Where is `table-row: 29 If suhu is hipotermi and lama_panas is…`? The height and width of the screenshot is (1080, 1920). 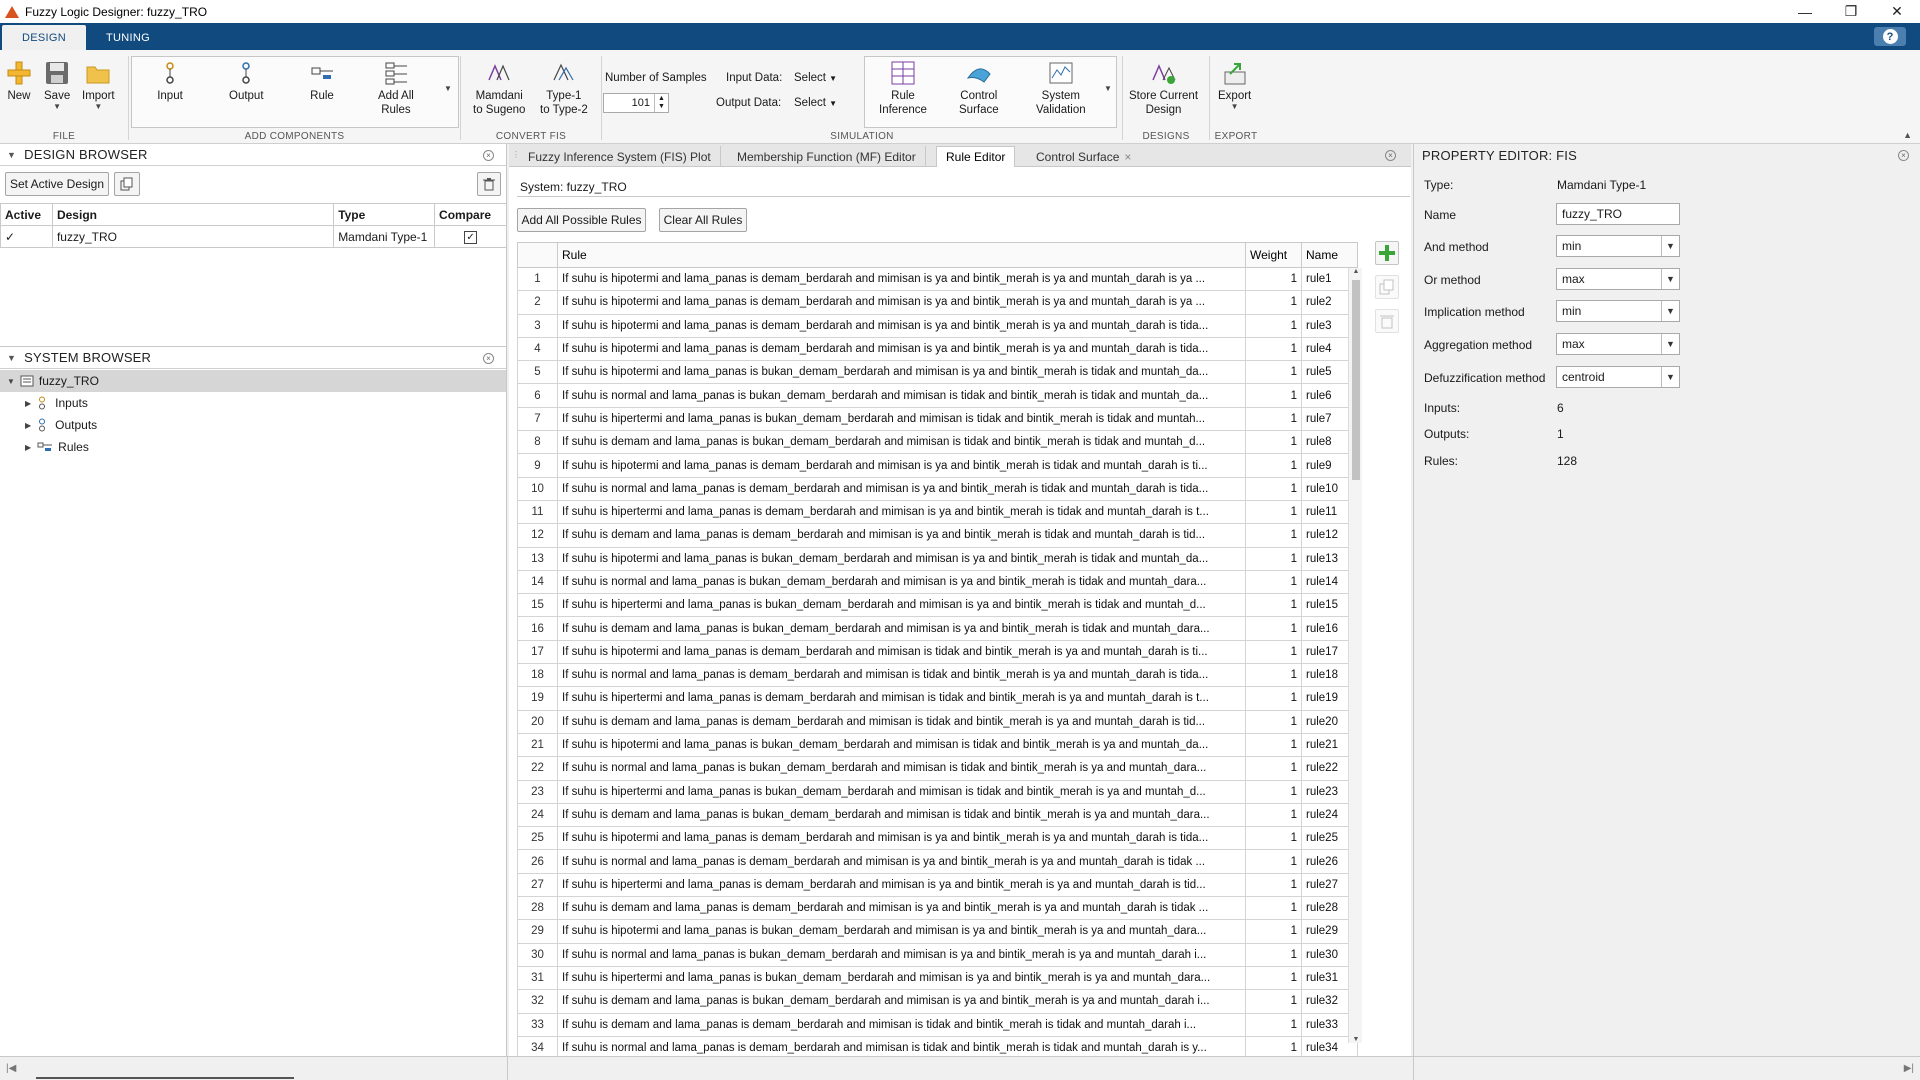
table-row: 29 If suhu is hipotermi and lama_panas is… is located at coordinates (937, 931).